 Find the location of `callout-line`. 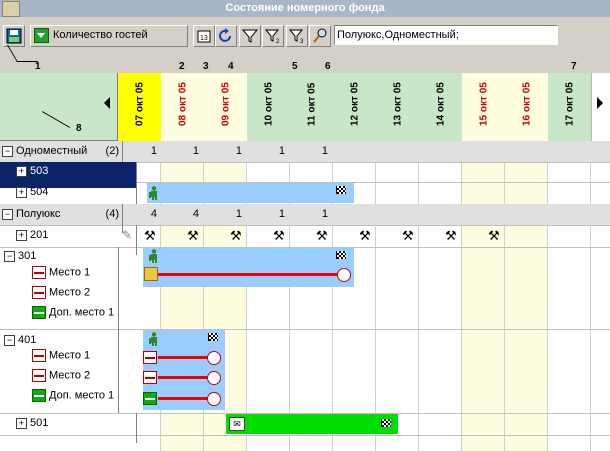

callout-line is located at coordinates (22, 53).